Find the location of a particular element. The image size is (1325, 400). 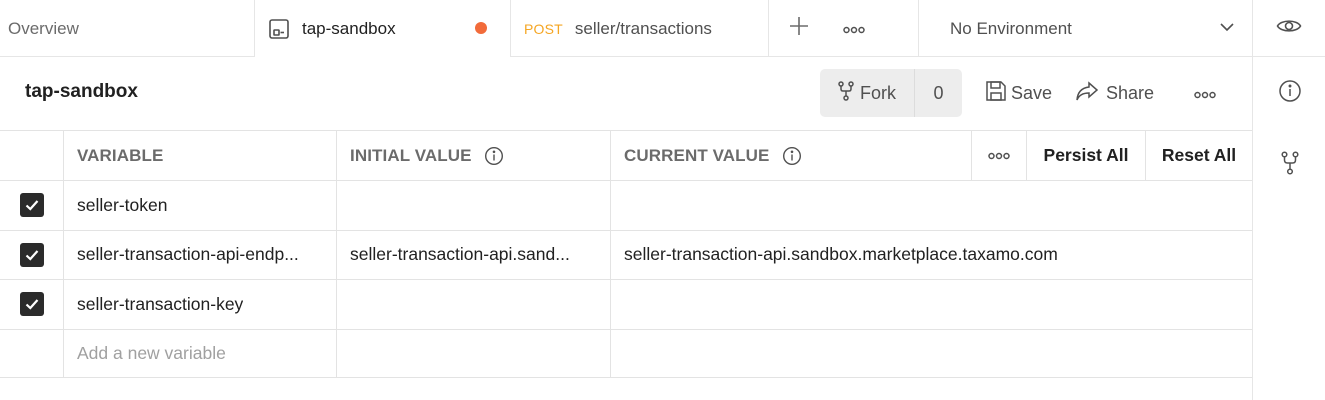

share-label: Share is located at coordinates (1130, 92).